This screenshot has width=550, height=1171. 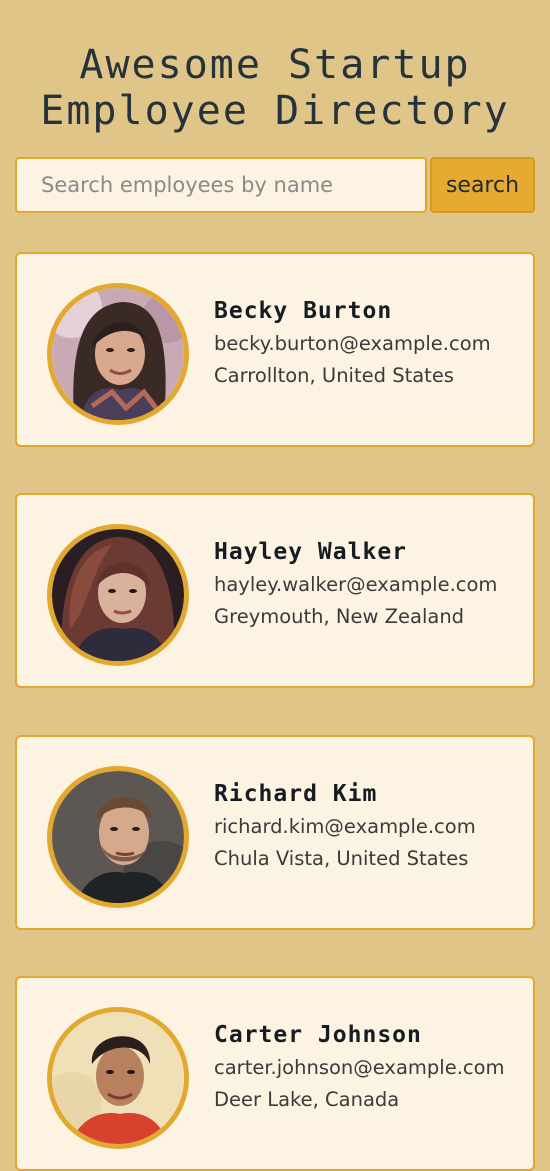 I want to click on employee-name: Carter Johnson, so click(x=318, y=1035).